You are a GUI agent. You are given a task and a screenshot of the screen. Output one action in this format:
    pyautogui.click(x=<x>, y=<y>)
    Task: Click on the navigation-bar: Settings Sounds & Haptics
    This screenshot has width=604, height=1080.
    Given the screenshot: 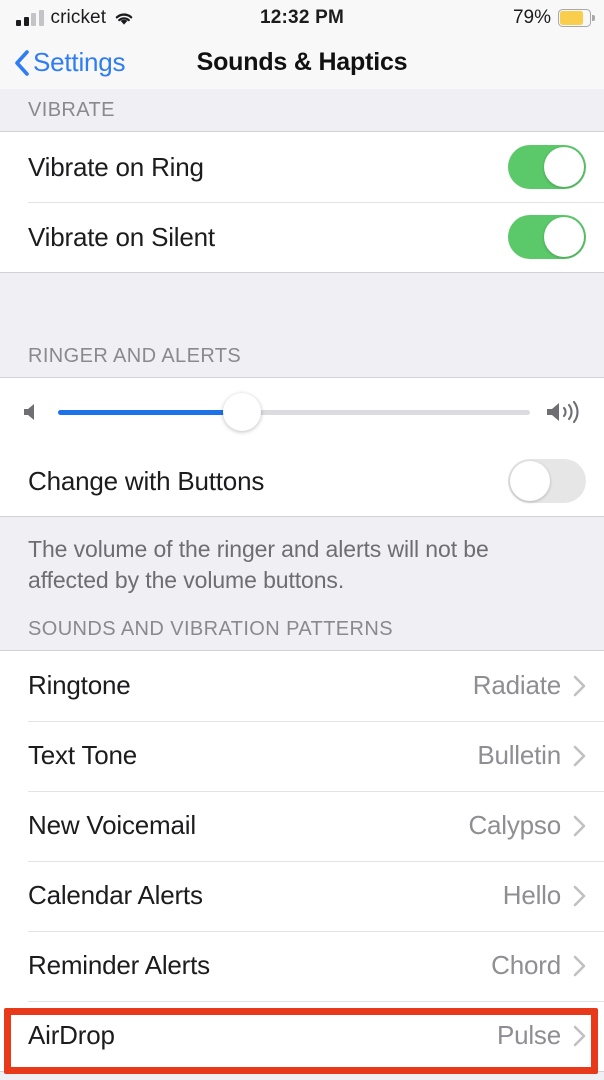 What is the action you would take?
    pyautogui.click(x=302, y=62)
    